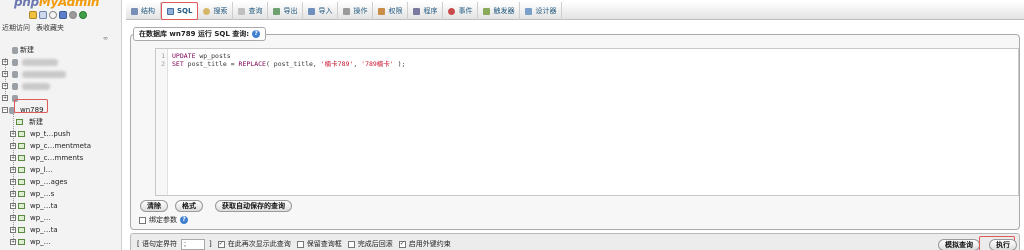 The height and width of the screenshot is (250, 1024). Describe the element at coordinates (192, 244) in the screenshot. I see `delimiter-input` at that location.